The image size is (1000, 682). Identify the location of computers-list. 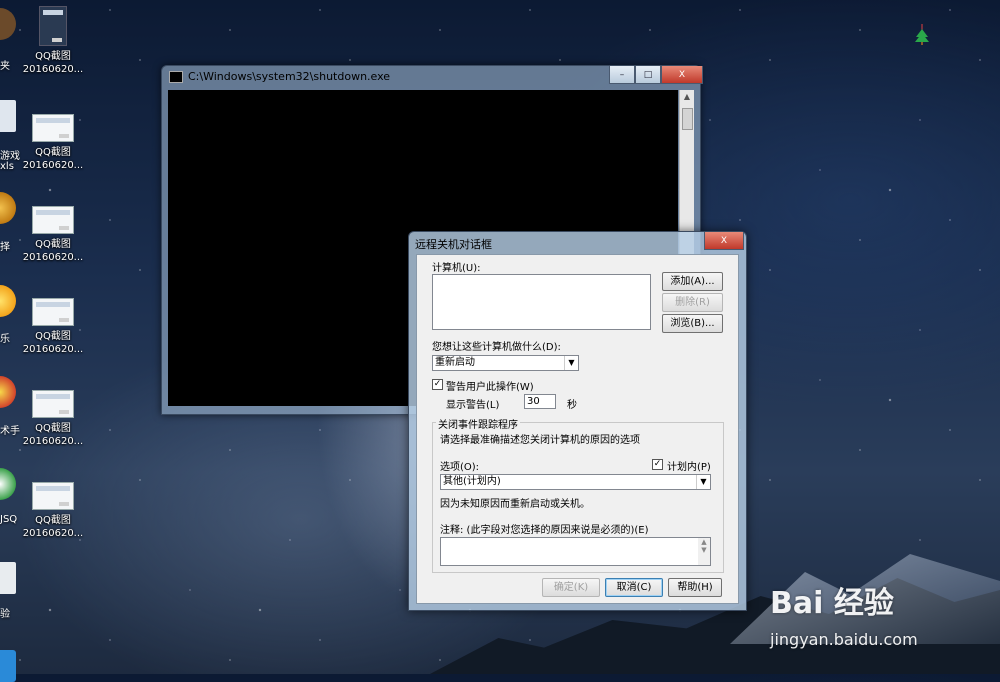
(541, 302).